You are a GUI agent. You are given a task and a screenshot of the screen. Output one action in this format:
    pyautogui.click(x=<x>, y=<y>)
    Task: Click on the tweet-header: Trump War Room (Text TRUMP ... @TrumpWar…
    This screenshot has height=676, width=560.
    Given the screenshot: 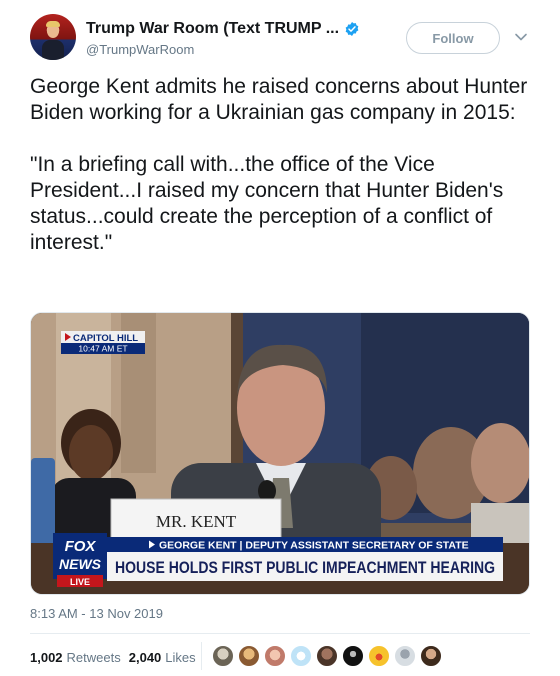 What is the action you would take?
    pyautogui.click(x=285, y=39)
    